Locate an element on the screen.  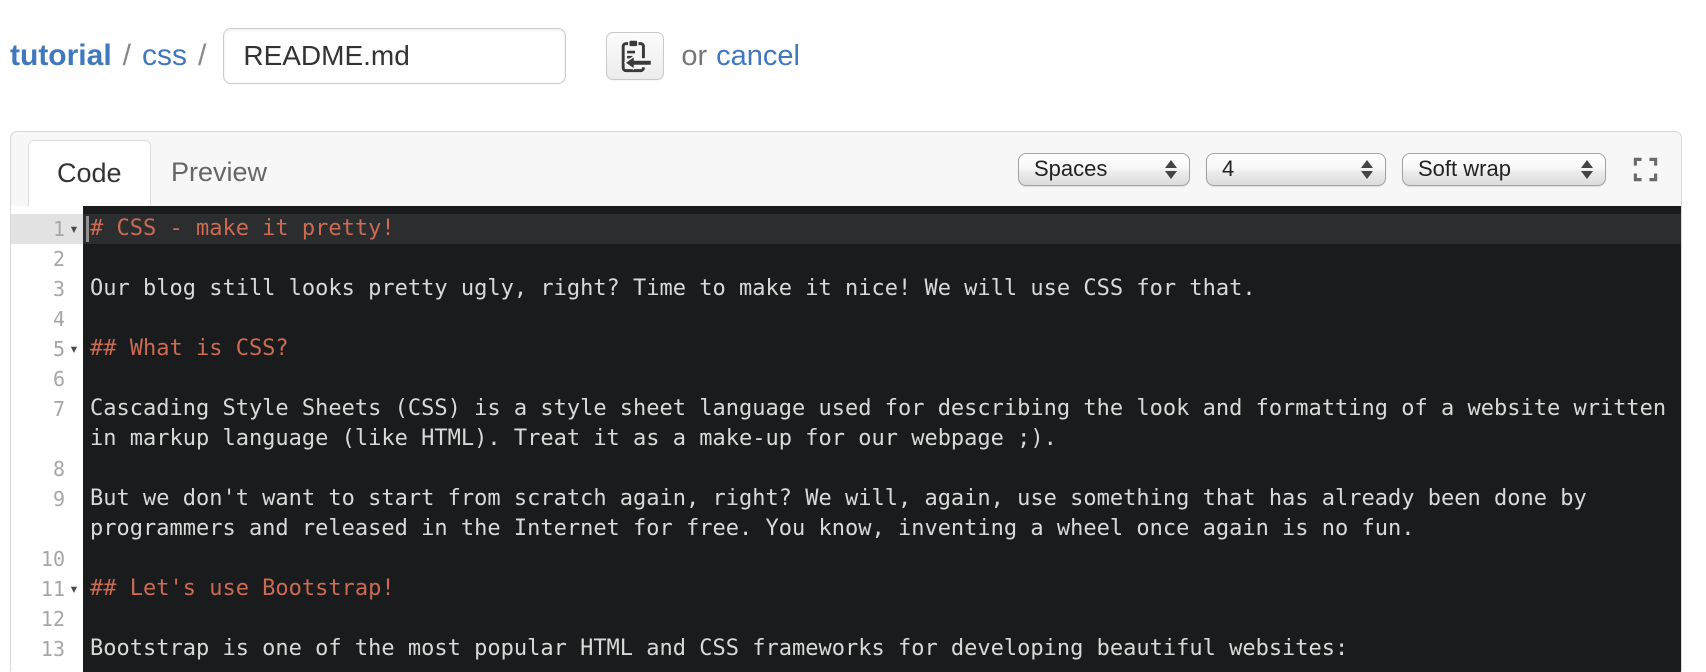
indent-mode-select: Spaces is located at coordinates (1104, 169).